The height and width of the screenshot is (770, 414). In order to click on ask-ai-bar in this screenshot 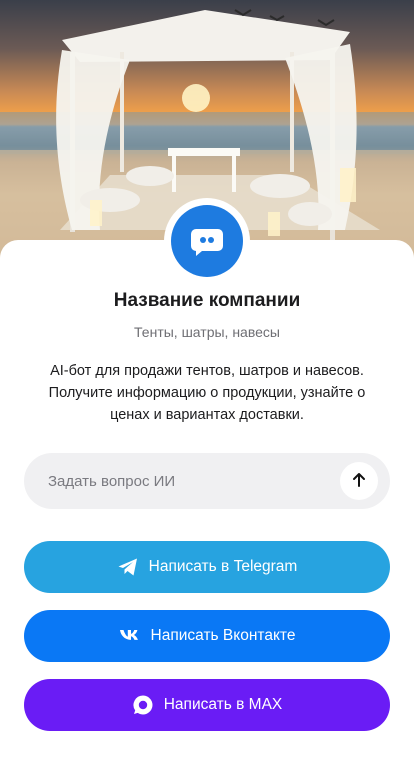, I will do `click(207, 481)`.